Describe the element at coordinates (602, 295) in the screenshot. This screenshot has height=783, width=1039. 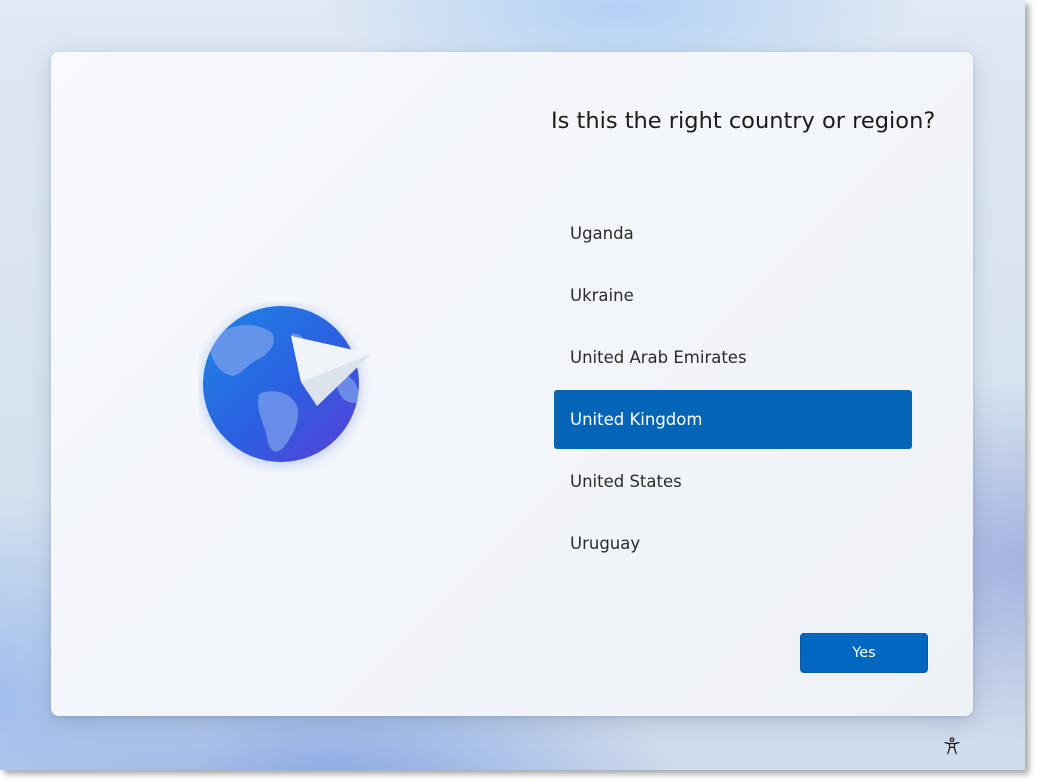
I see `country-item-label: Ukraine` at that location.